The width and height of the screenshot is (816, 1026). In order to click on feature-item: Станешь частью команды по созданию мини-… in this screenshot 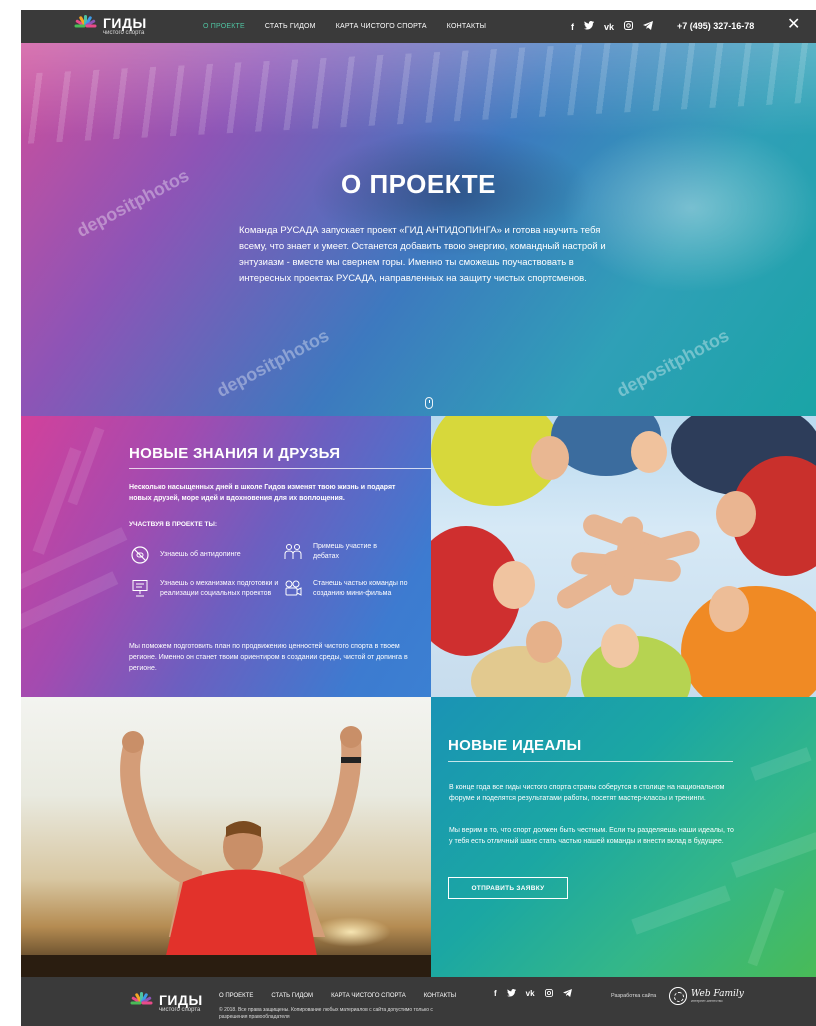, I will do `click(354, 589)`.